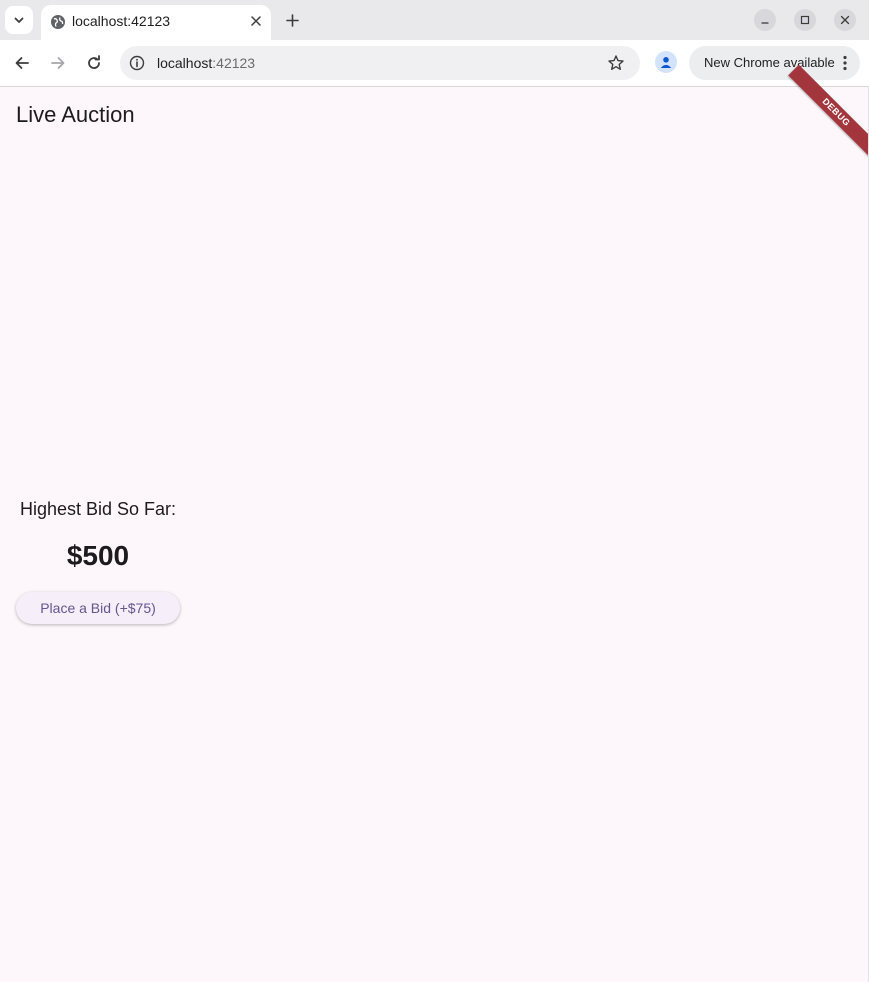  I want to click on kebab-menu-icon, so click(845, 63).